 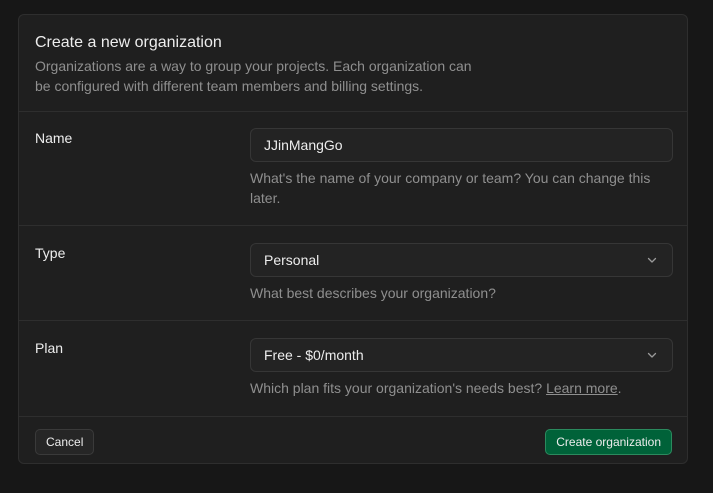 I want to click on plan-hint-suffix: ., so click(x=619, y=388).